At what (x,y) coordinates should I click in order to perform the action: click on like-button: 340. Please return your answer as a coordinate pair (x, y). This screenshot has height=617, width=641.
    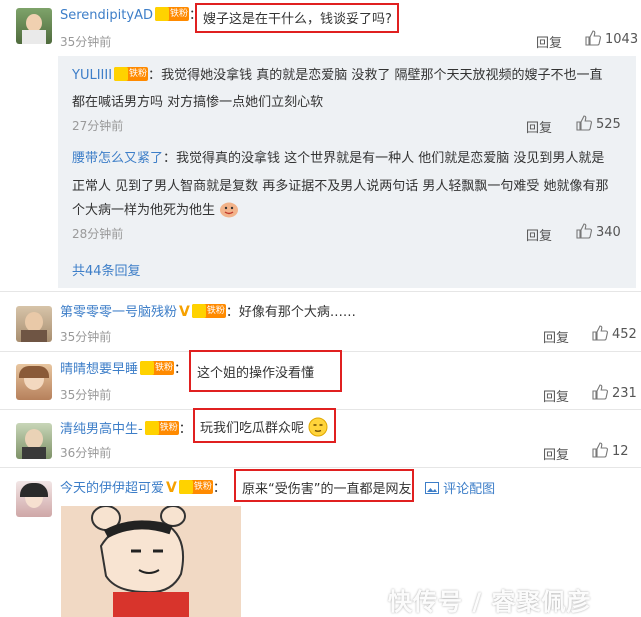
    Looking at the image, I should click on (598, 231).